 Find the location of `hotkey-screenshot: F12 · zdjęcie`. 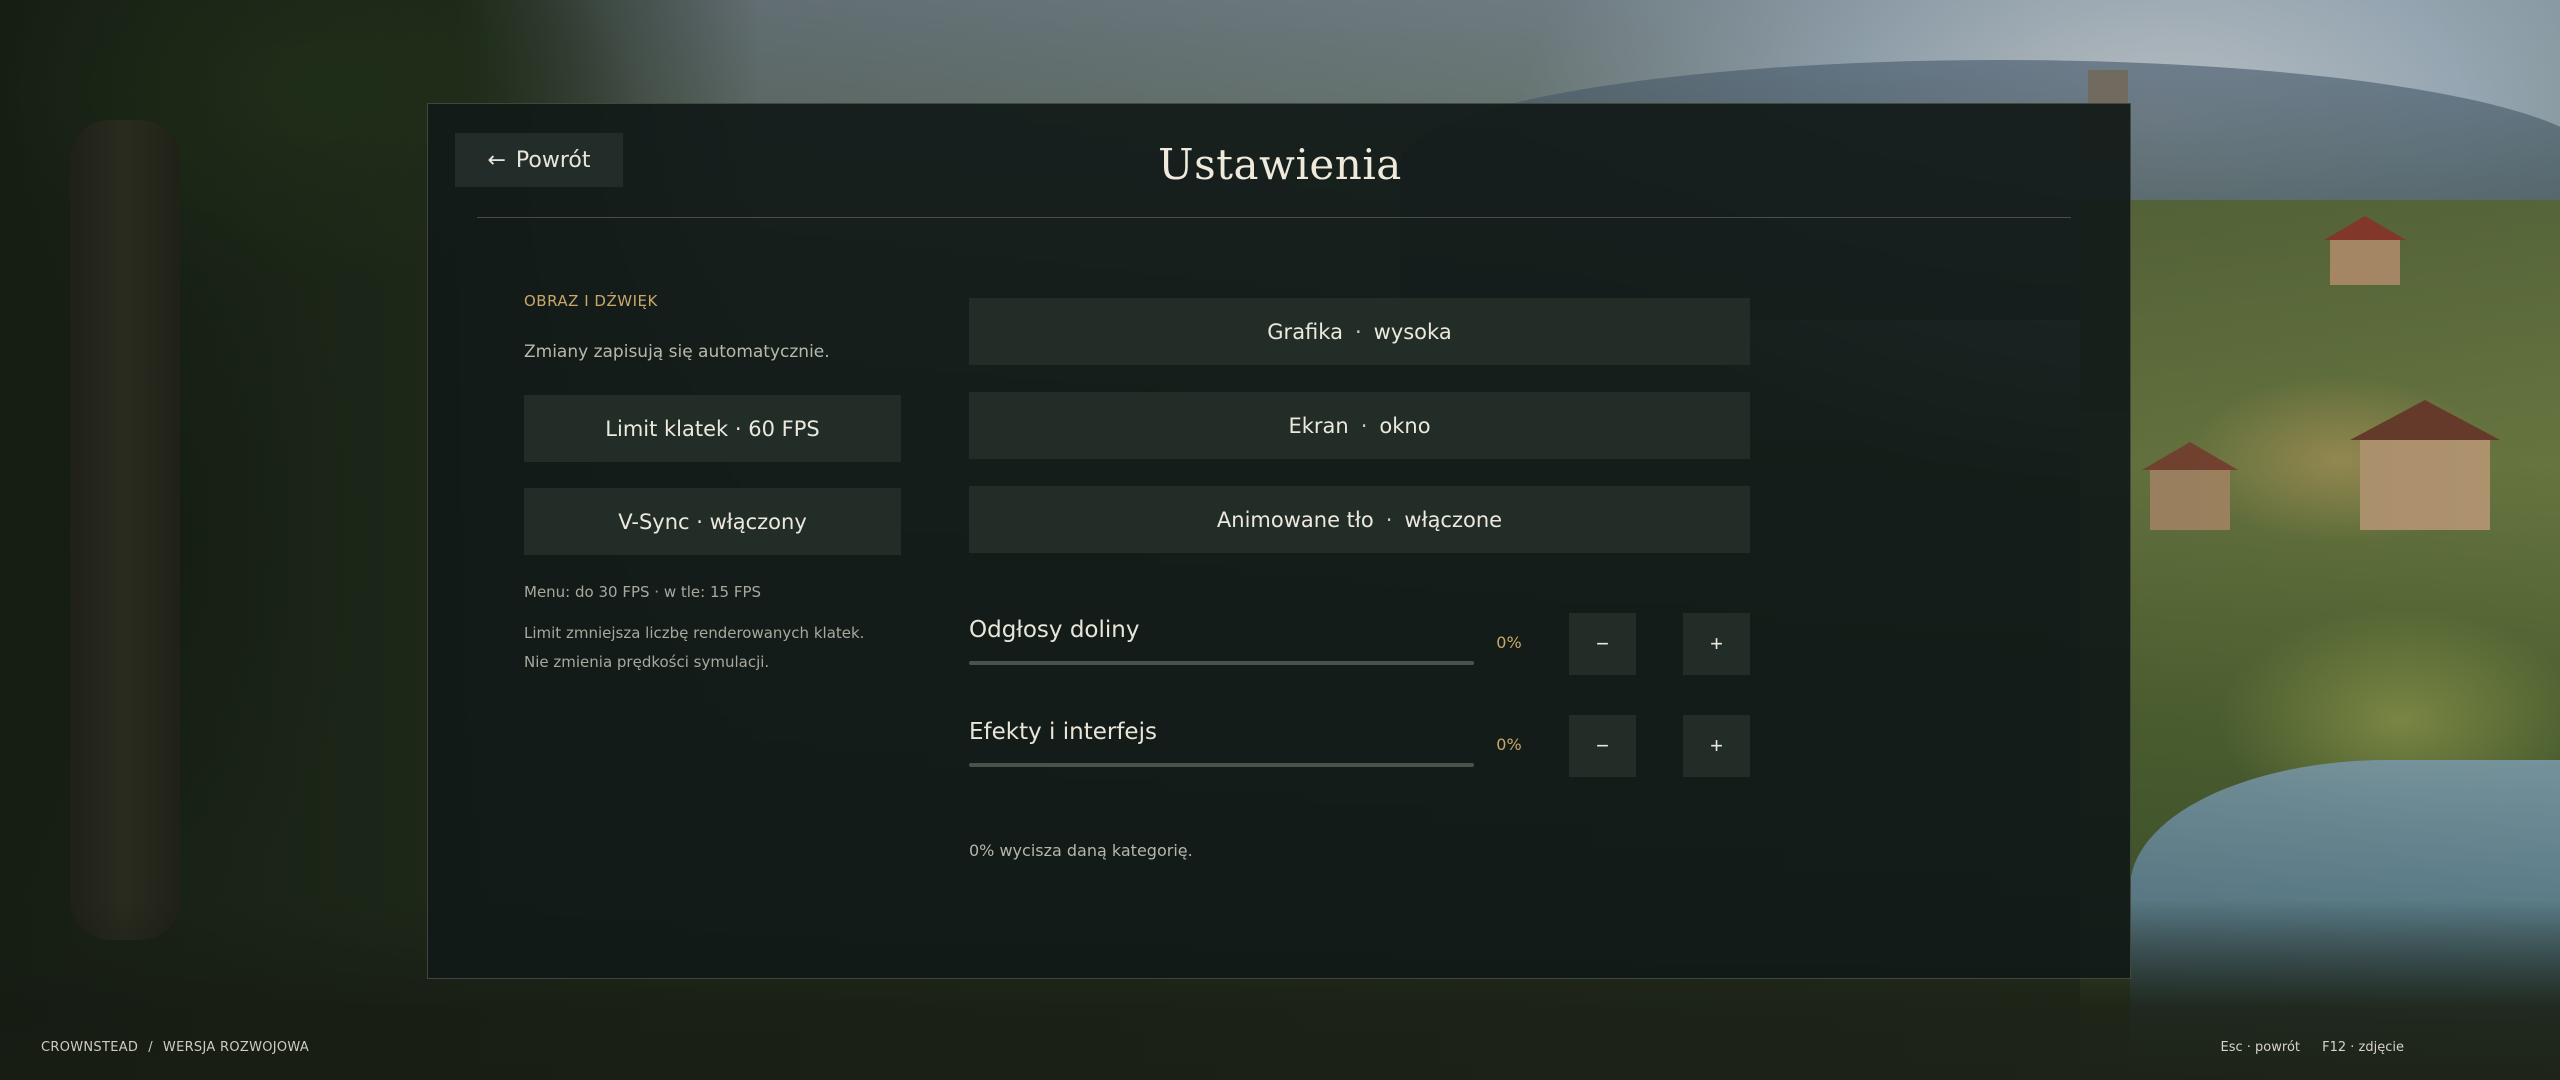

hotkey-screenshot: F12 · zdjęcie is located at coordinates (2363, 1047).